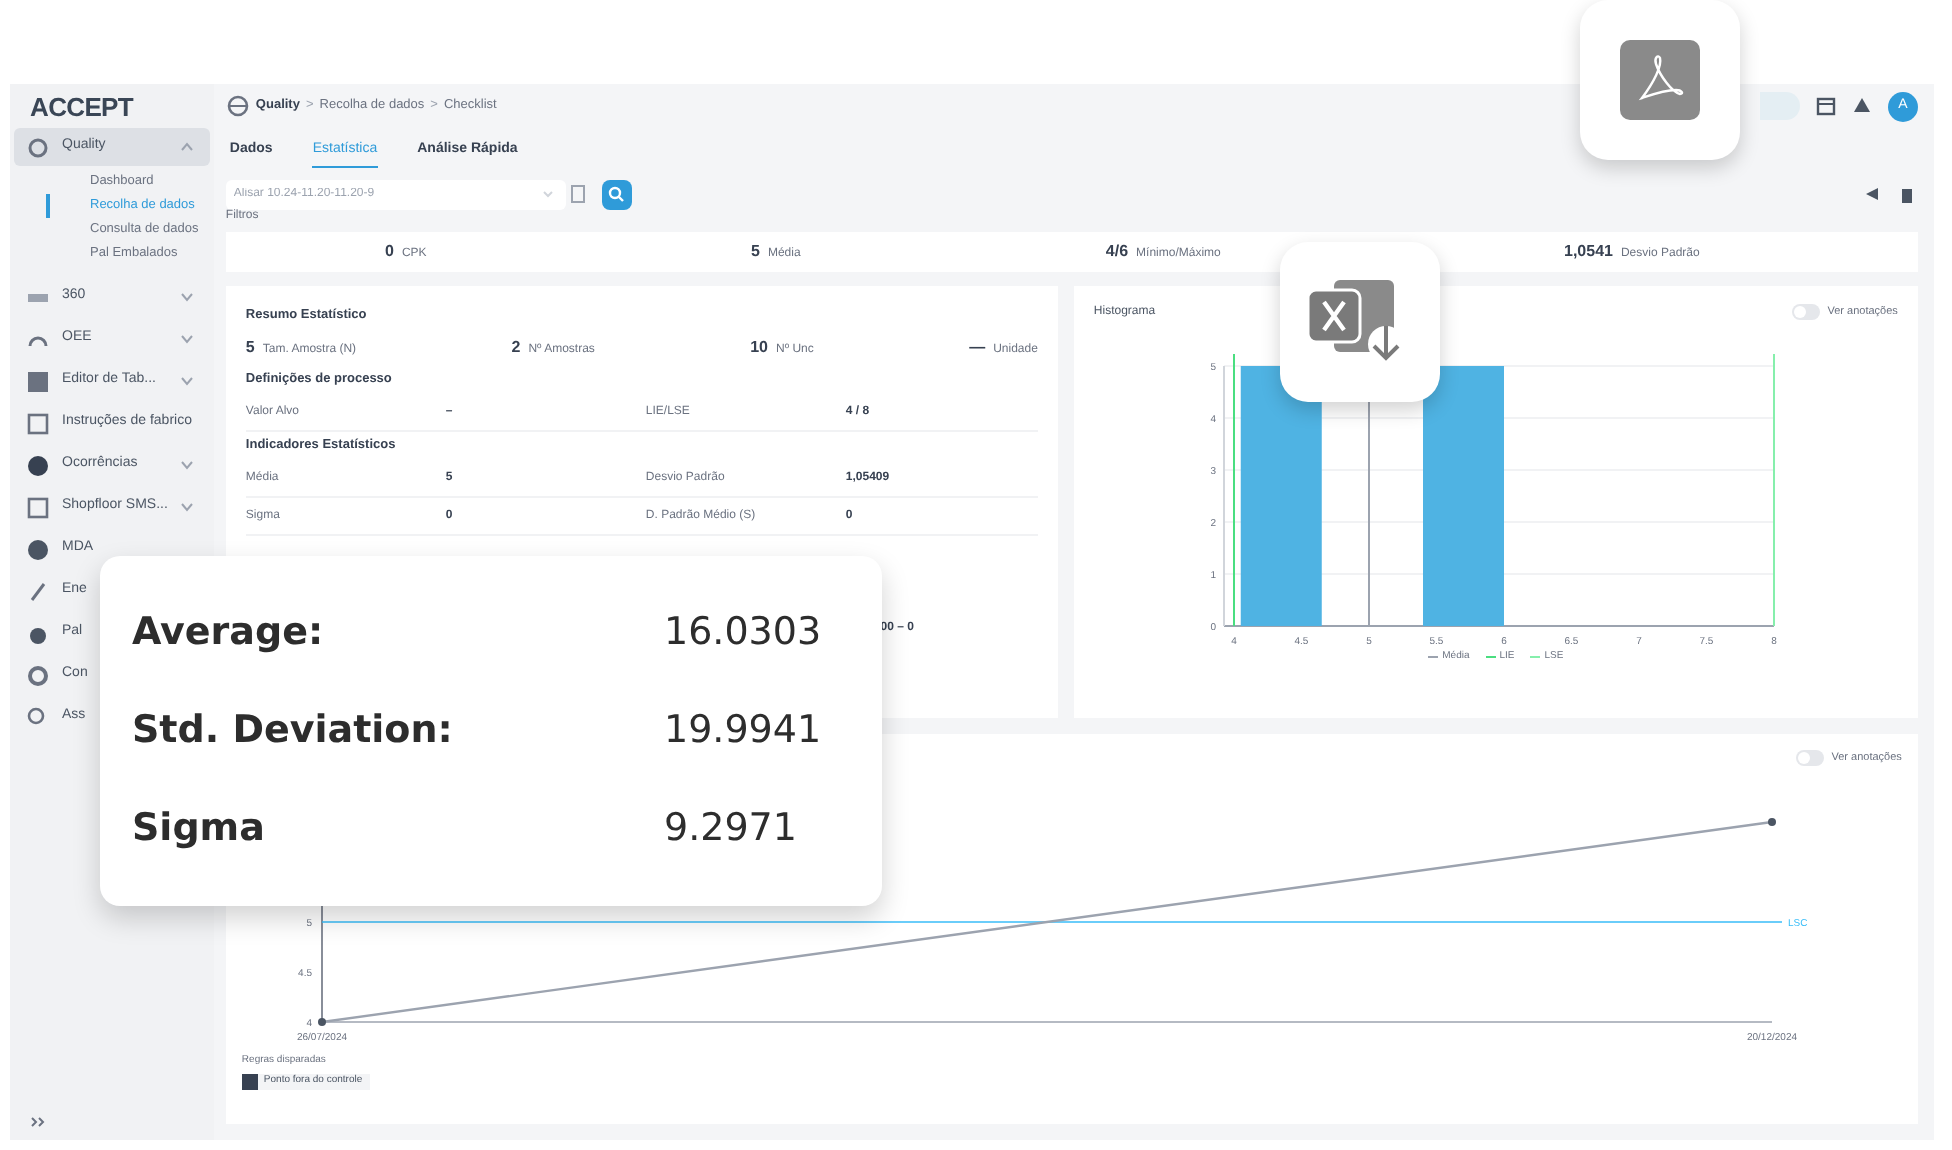 The width and height of the screenshot is (1952, 1150). What do you see at coordinates (516, 348) in the screenshot?
I see `count-value: 2` at bounding box center [516, 348].